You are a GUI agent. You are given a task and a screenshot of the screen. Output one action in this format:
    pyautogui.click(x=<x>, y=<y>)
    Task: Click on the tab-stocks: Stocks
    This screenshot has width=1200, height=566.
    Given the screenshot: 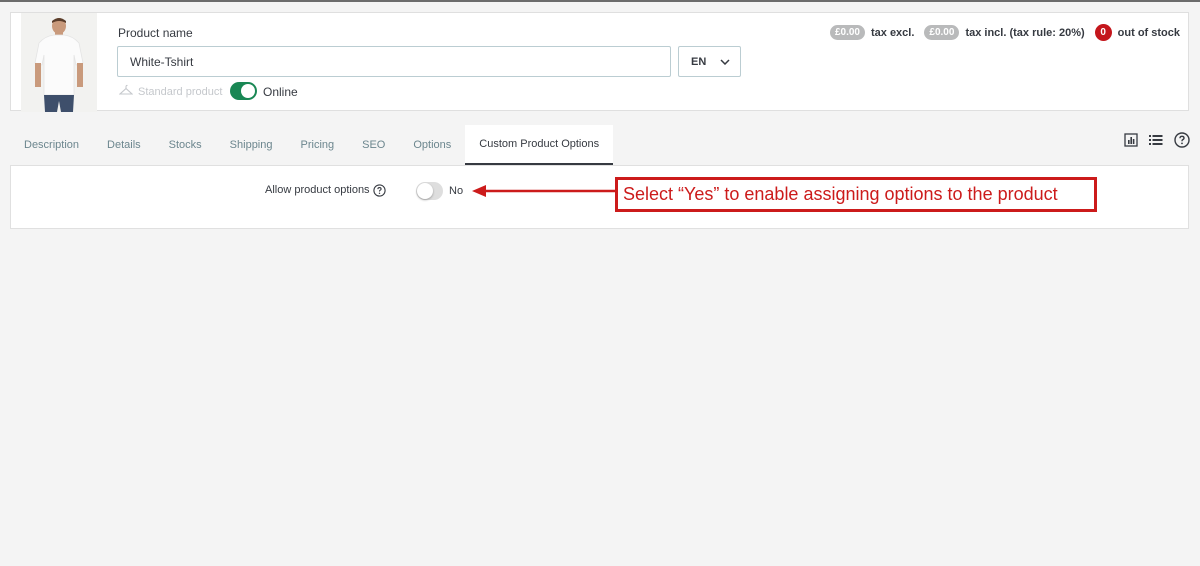 What is the action you would take?
    pyautogui.click(x=185, y=145)
    